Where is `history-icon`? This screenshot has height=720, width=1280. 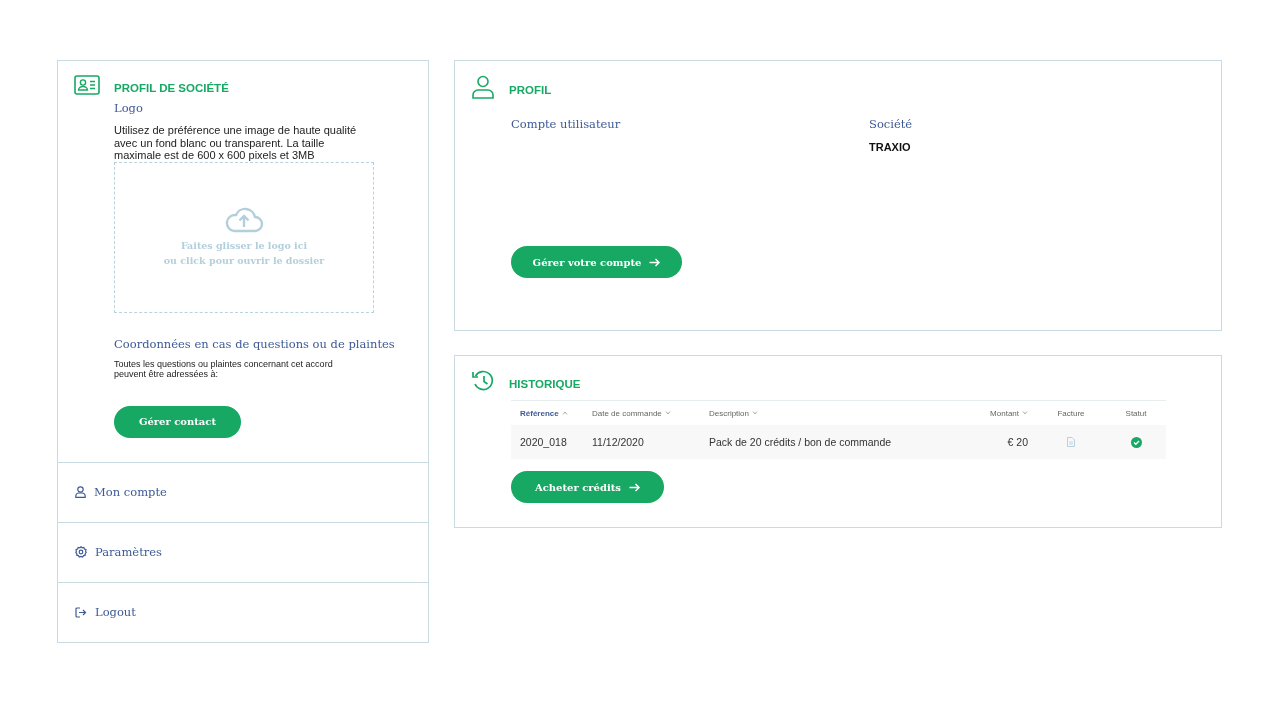
history-icon is located at coordinates (483, 381).